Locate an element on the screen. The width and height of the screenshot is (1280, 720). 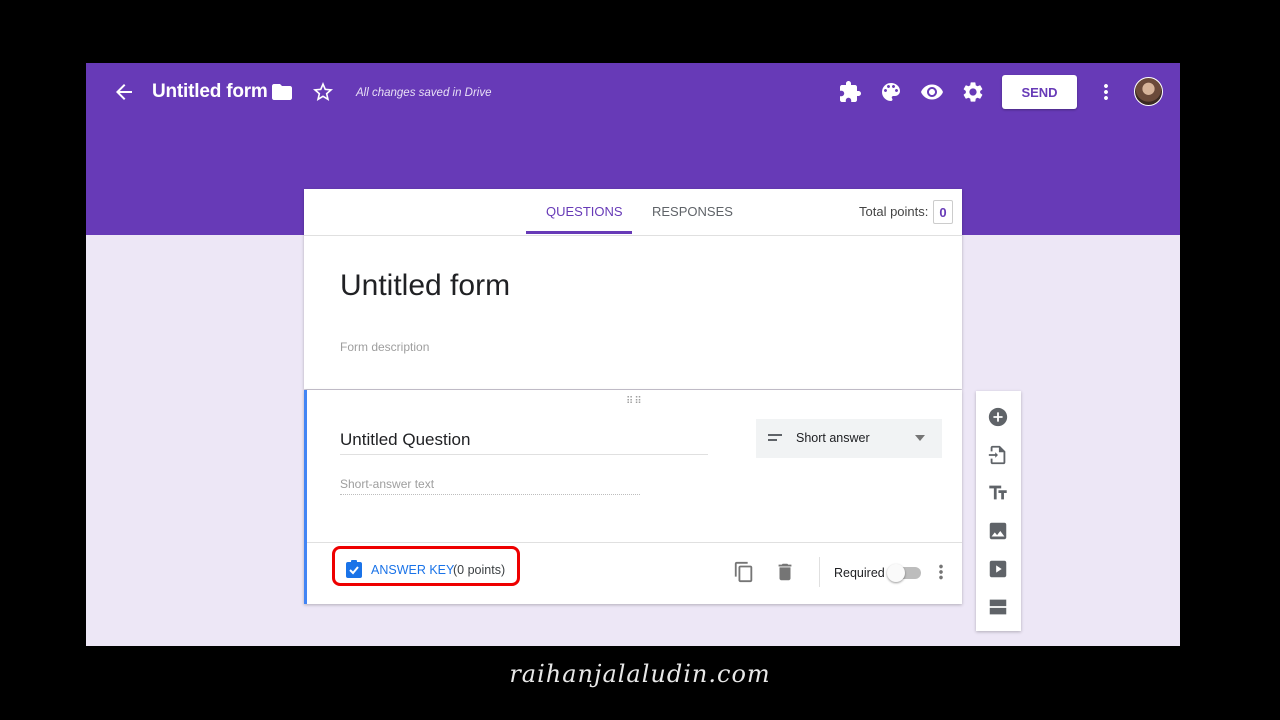
question-title-field: Untitled Question is located at coordinates (524, 442).